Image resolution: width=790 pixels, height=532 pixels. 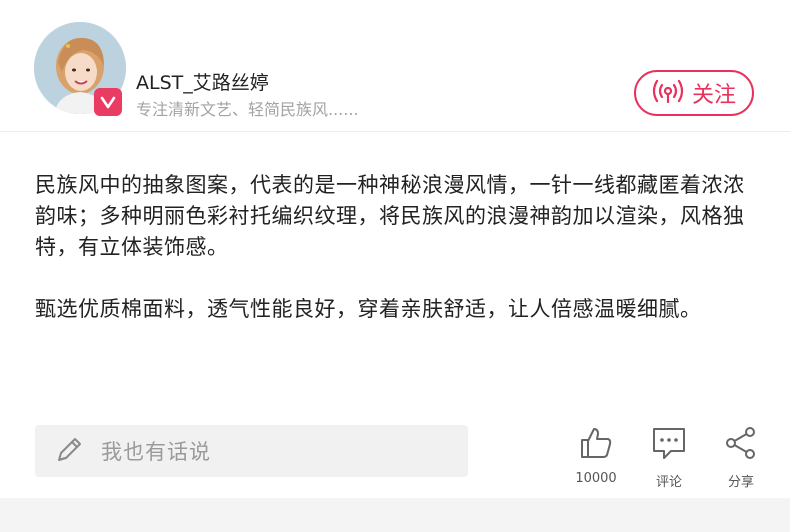 I want to click on follow-label: 关注, so click(x=713, y=95).